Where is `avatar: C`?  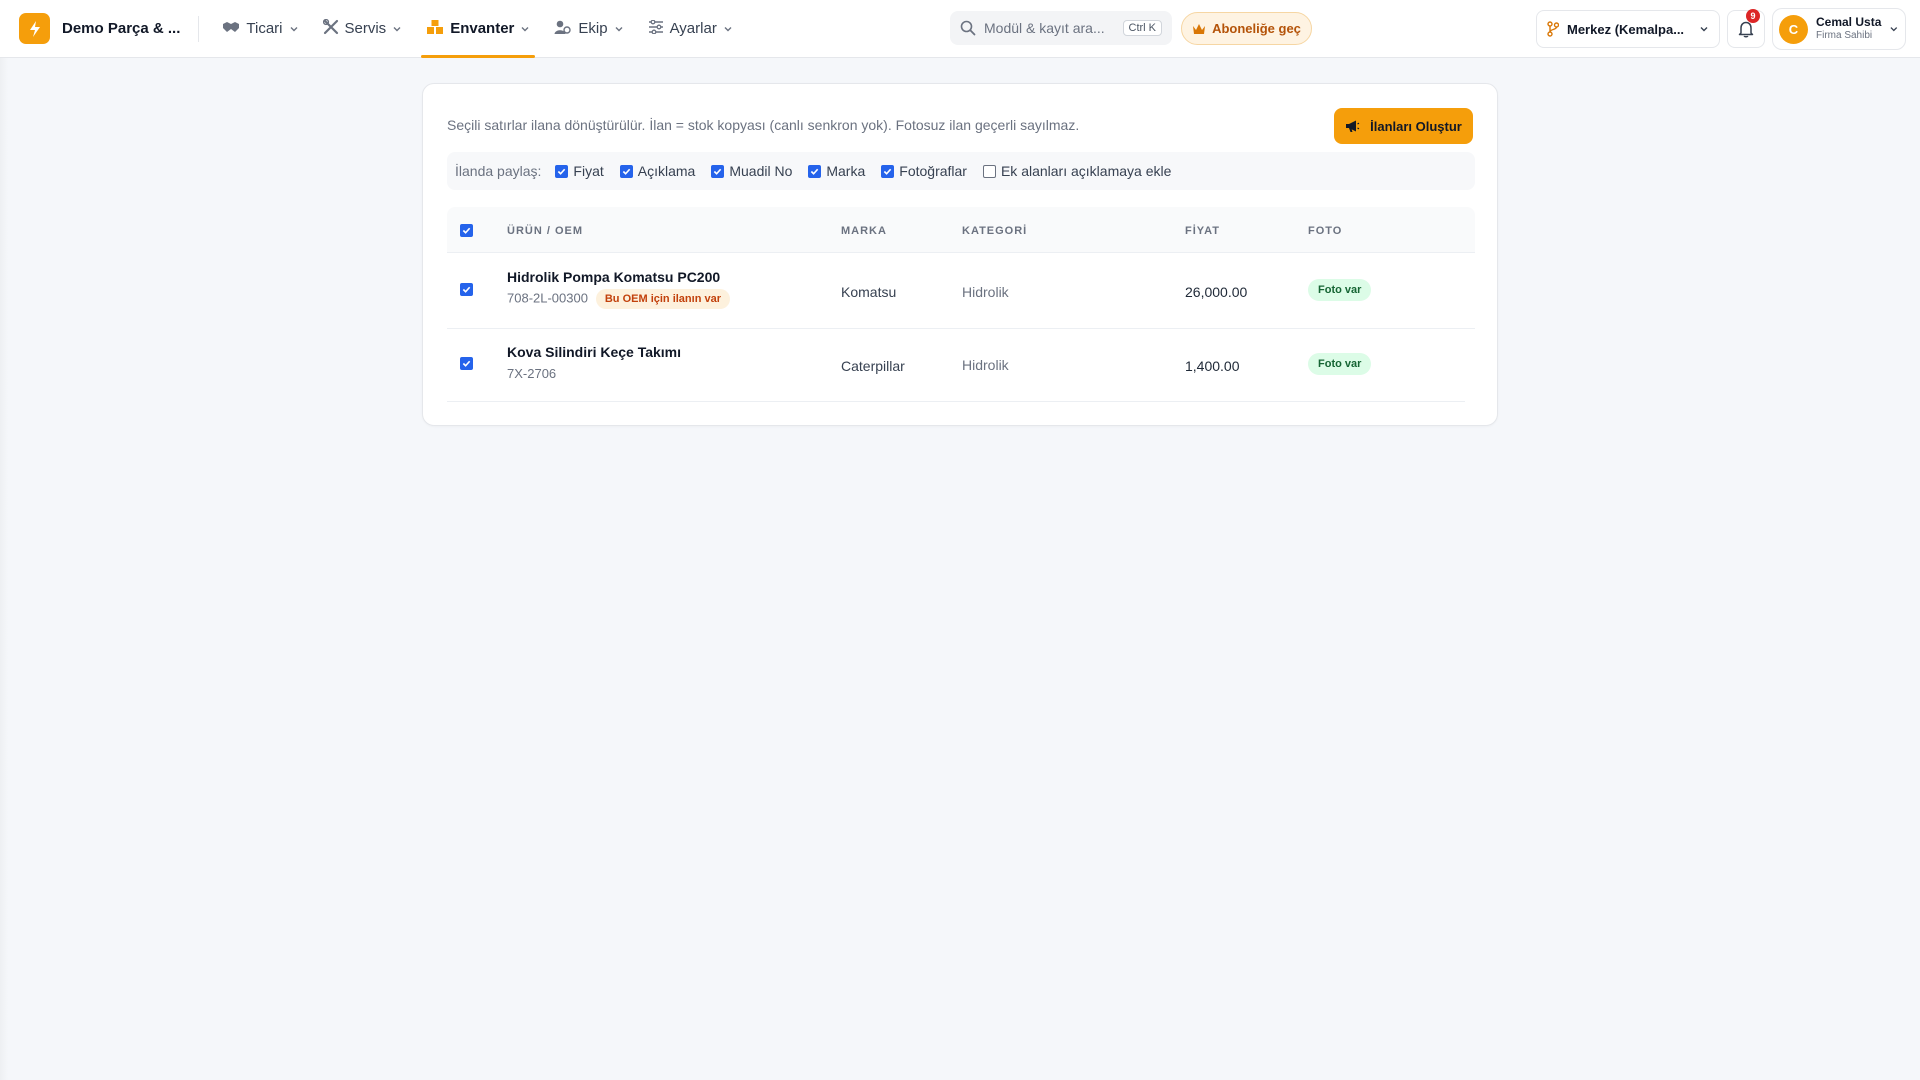 avatar: C is located at coordinates (1793, 29).